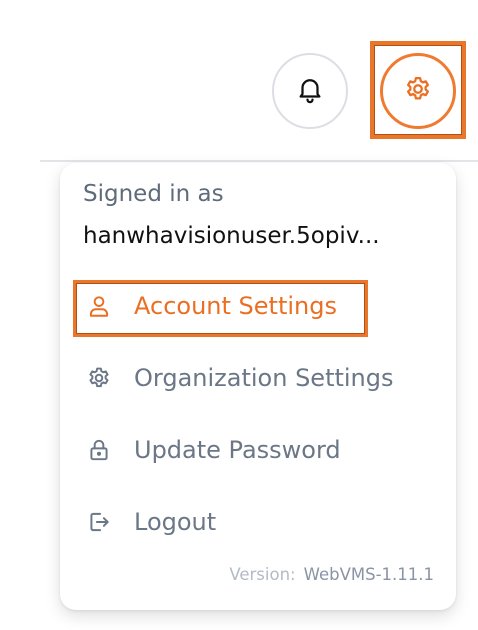  I want to click on menu-item-logout: Logout, so click(149, 522).